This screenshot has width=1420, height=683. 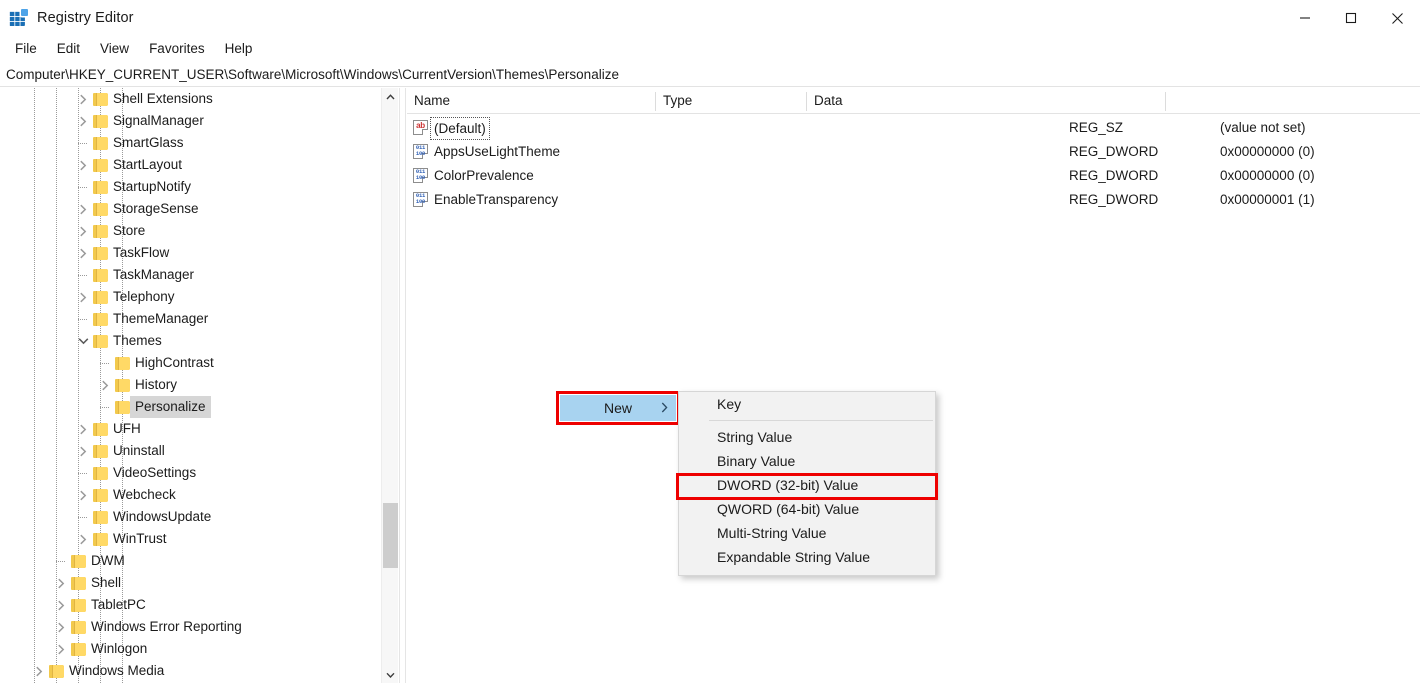 I want to click on tree-item-label: StartupNotify, so click(x=152, y=186).